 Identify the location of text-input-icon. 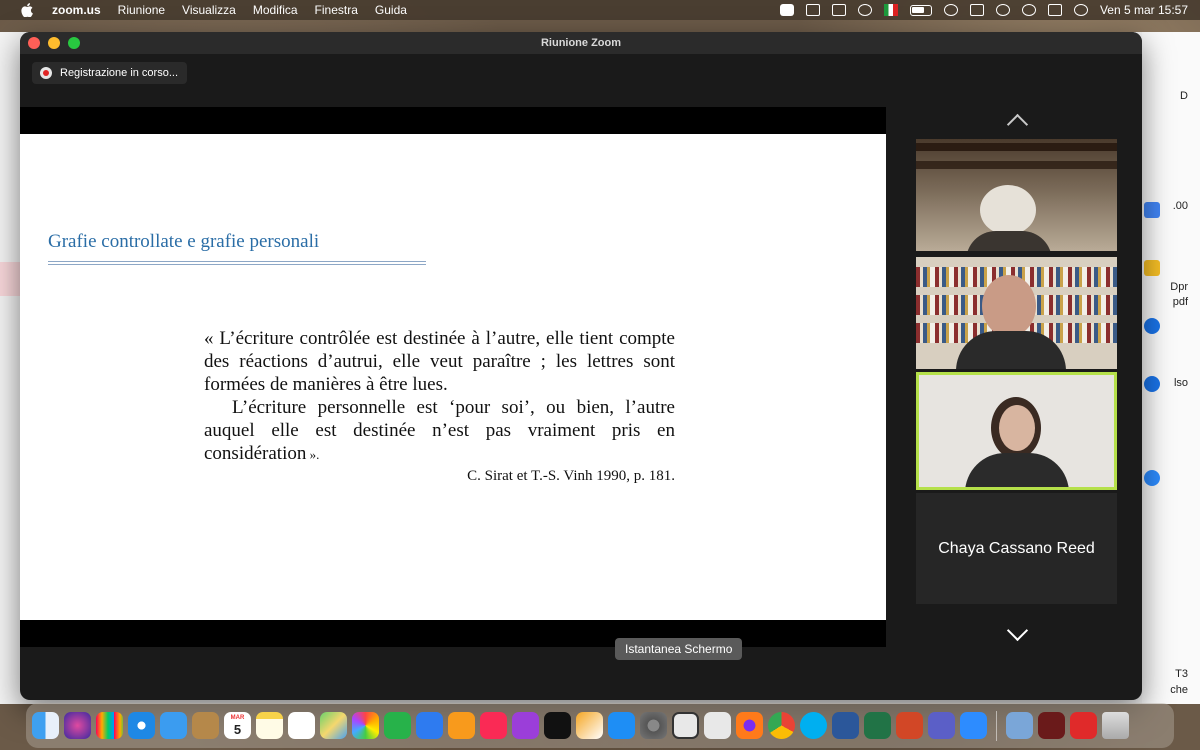
(838, 10).